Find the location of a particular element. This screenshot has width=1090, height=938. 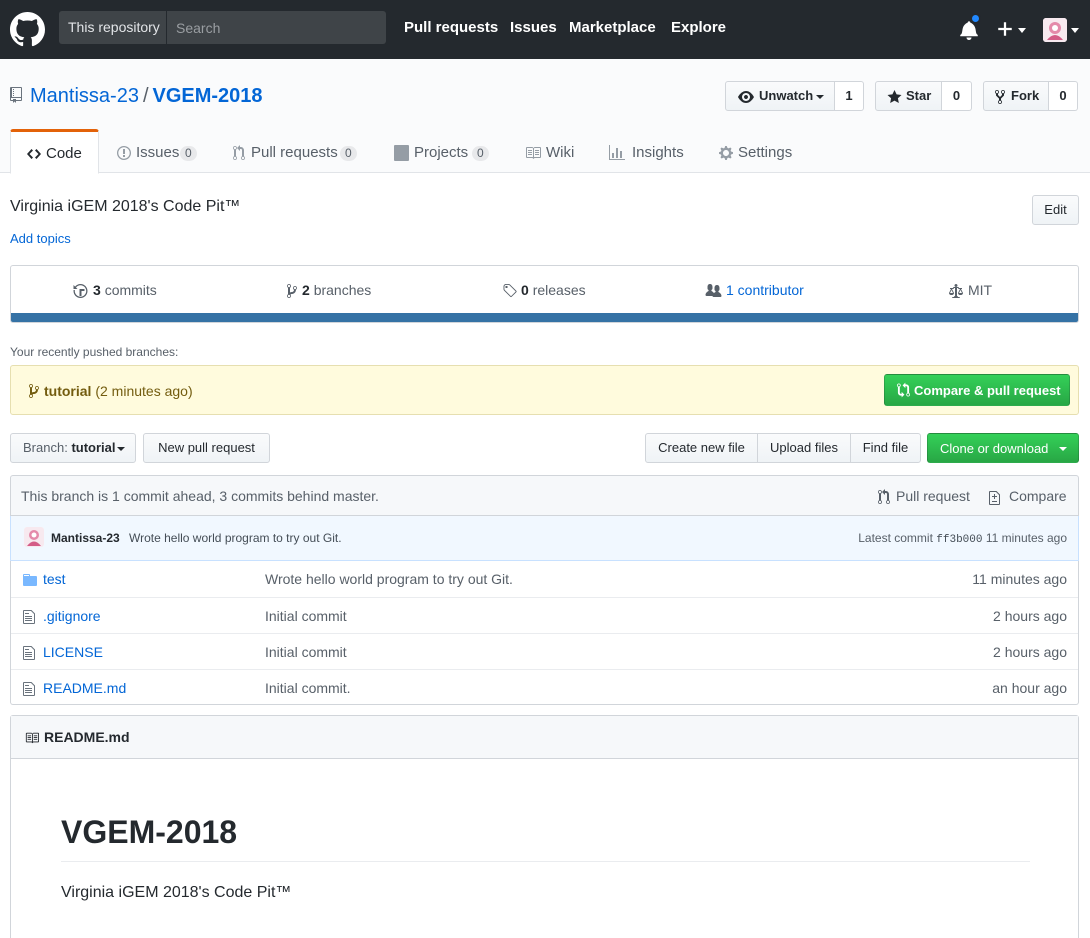

issue-icon is located at coordinates (124, 153).